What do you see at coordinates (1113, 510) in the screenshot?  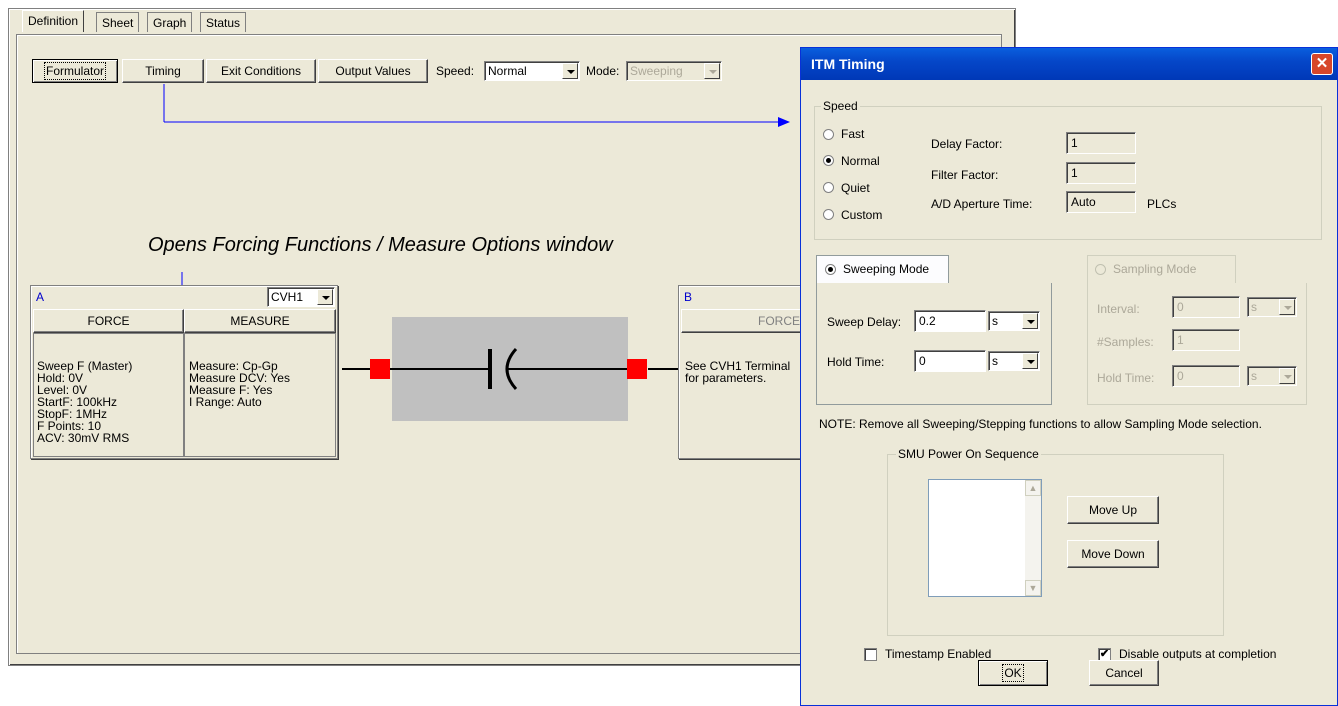 I see `move-up-button: Move Up` at bounding box center [1113, 510].